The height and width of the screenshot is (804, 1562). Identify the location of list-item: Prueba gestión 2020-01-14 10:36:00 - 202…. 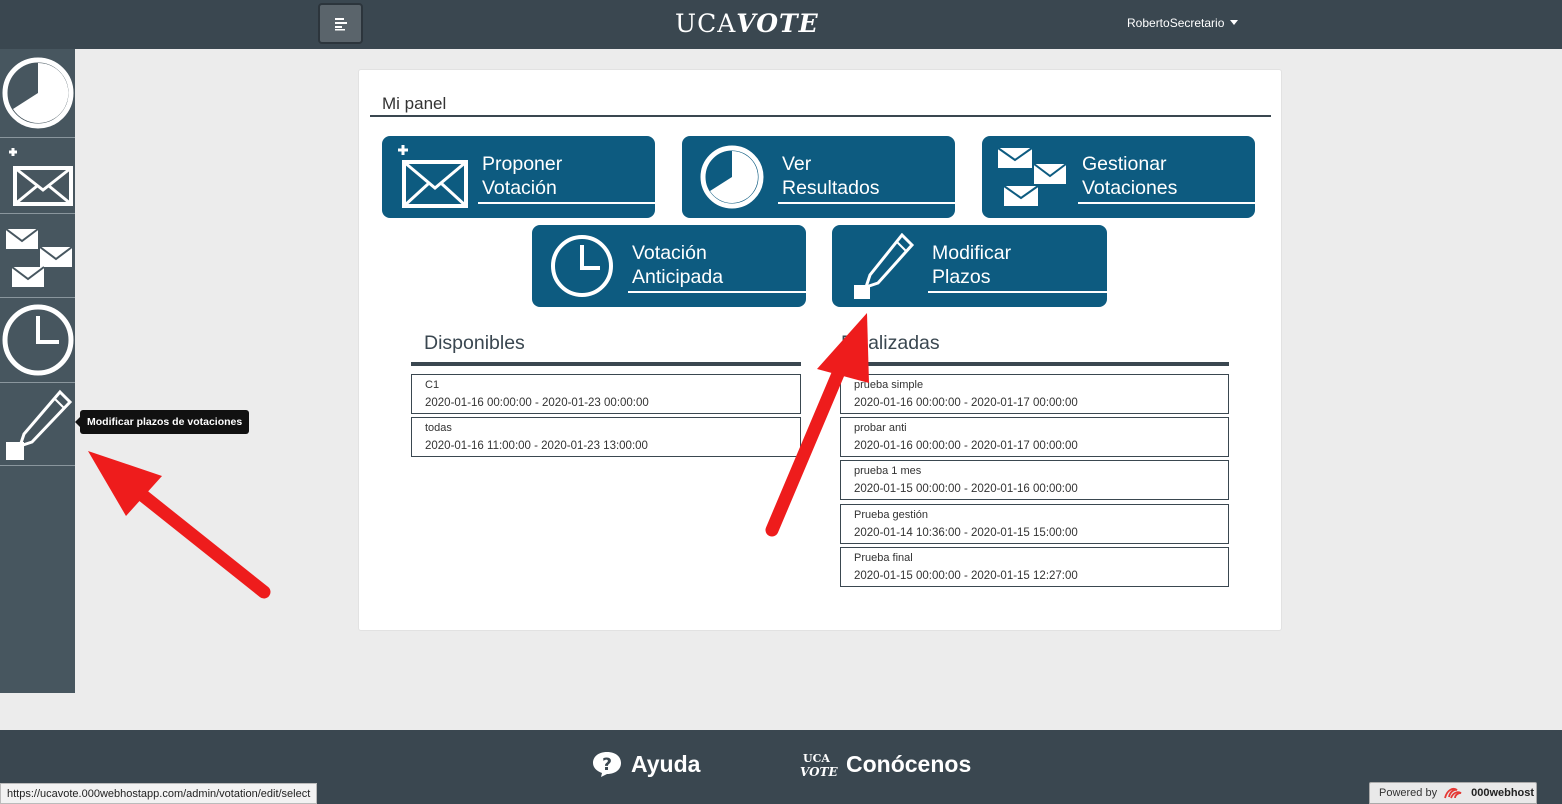
(1034, 524).